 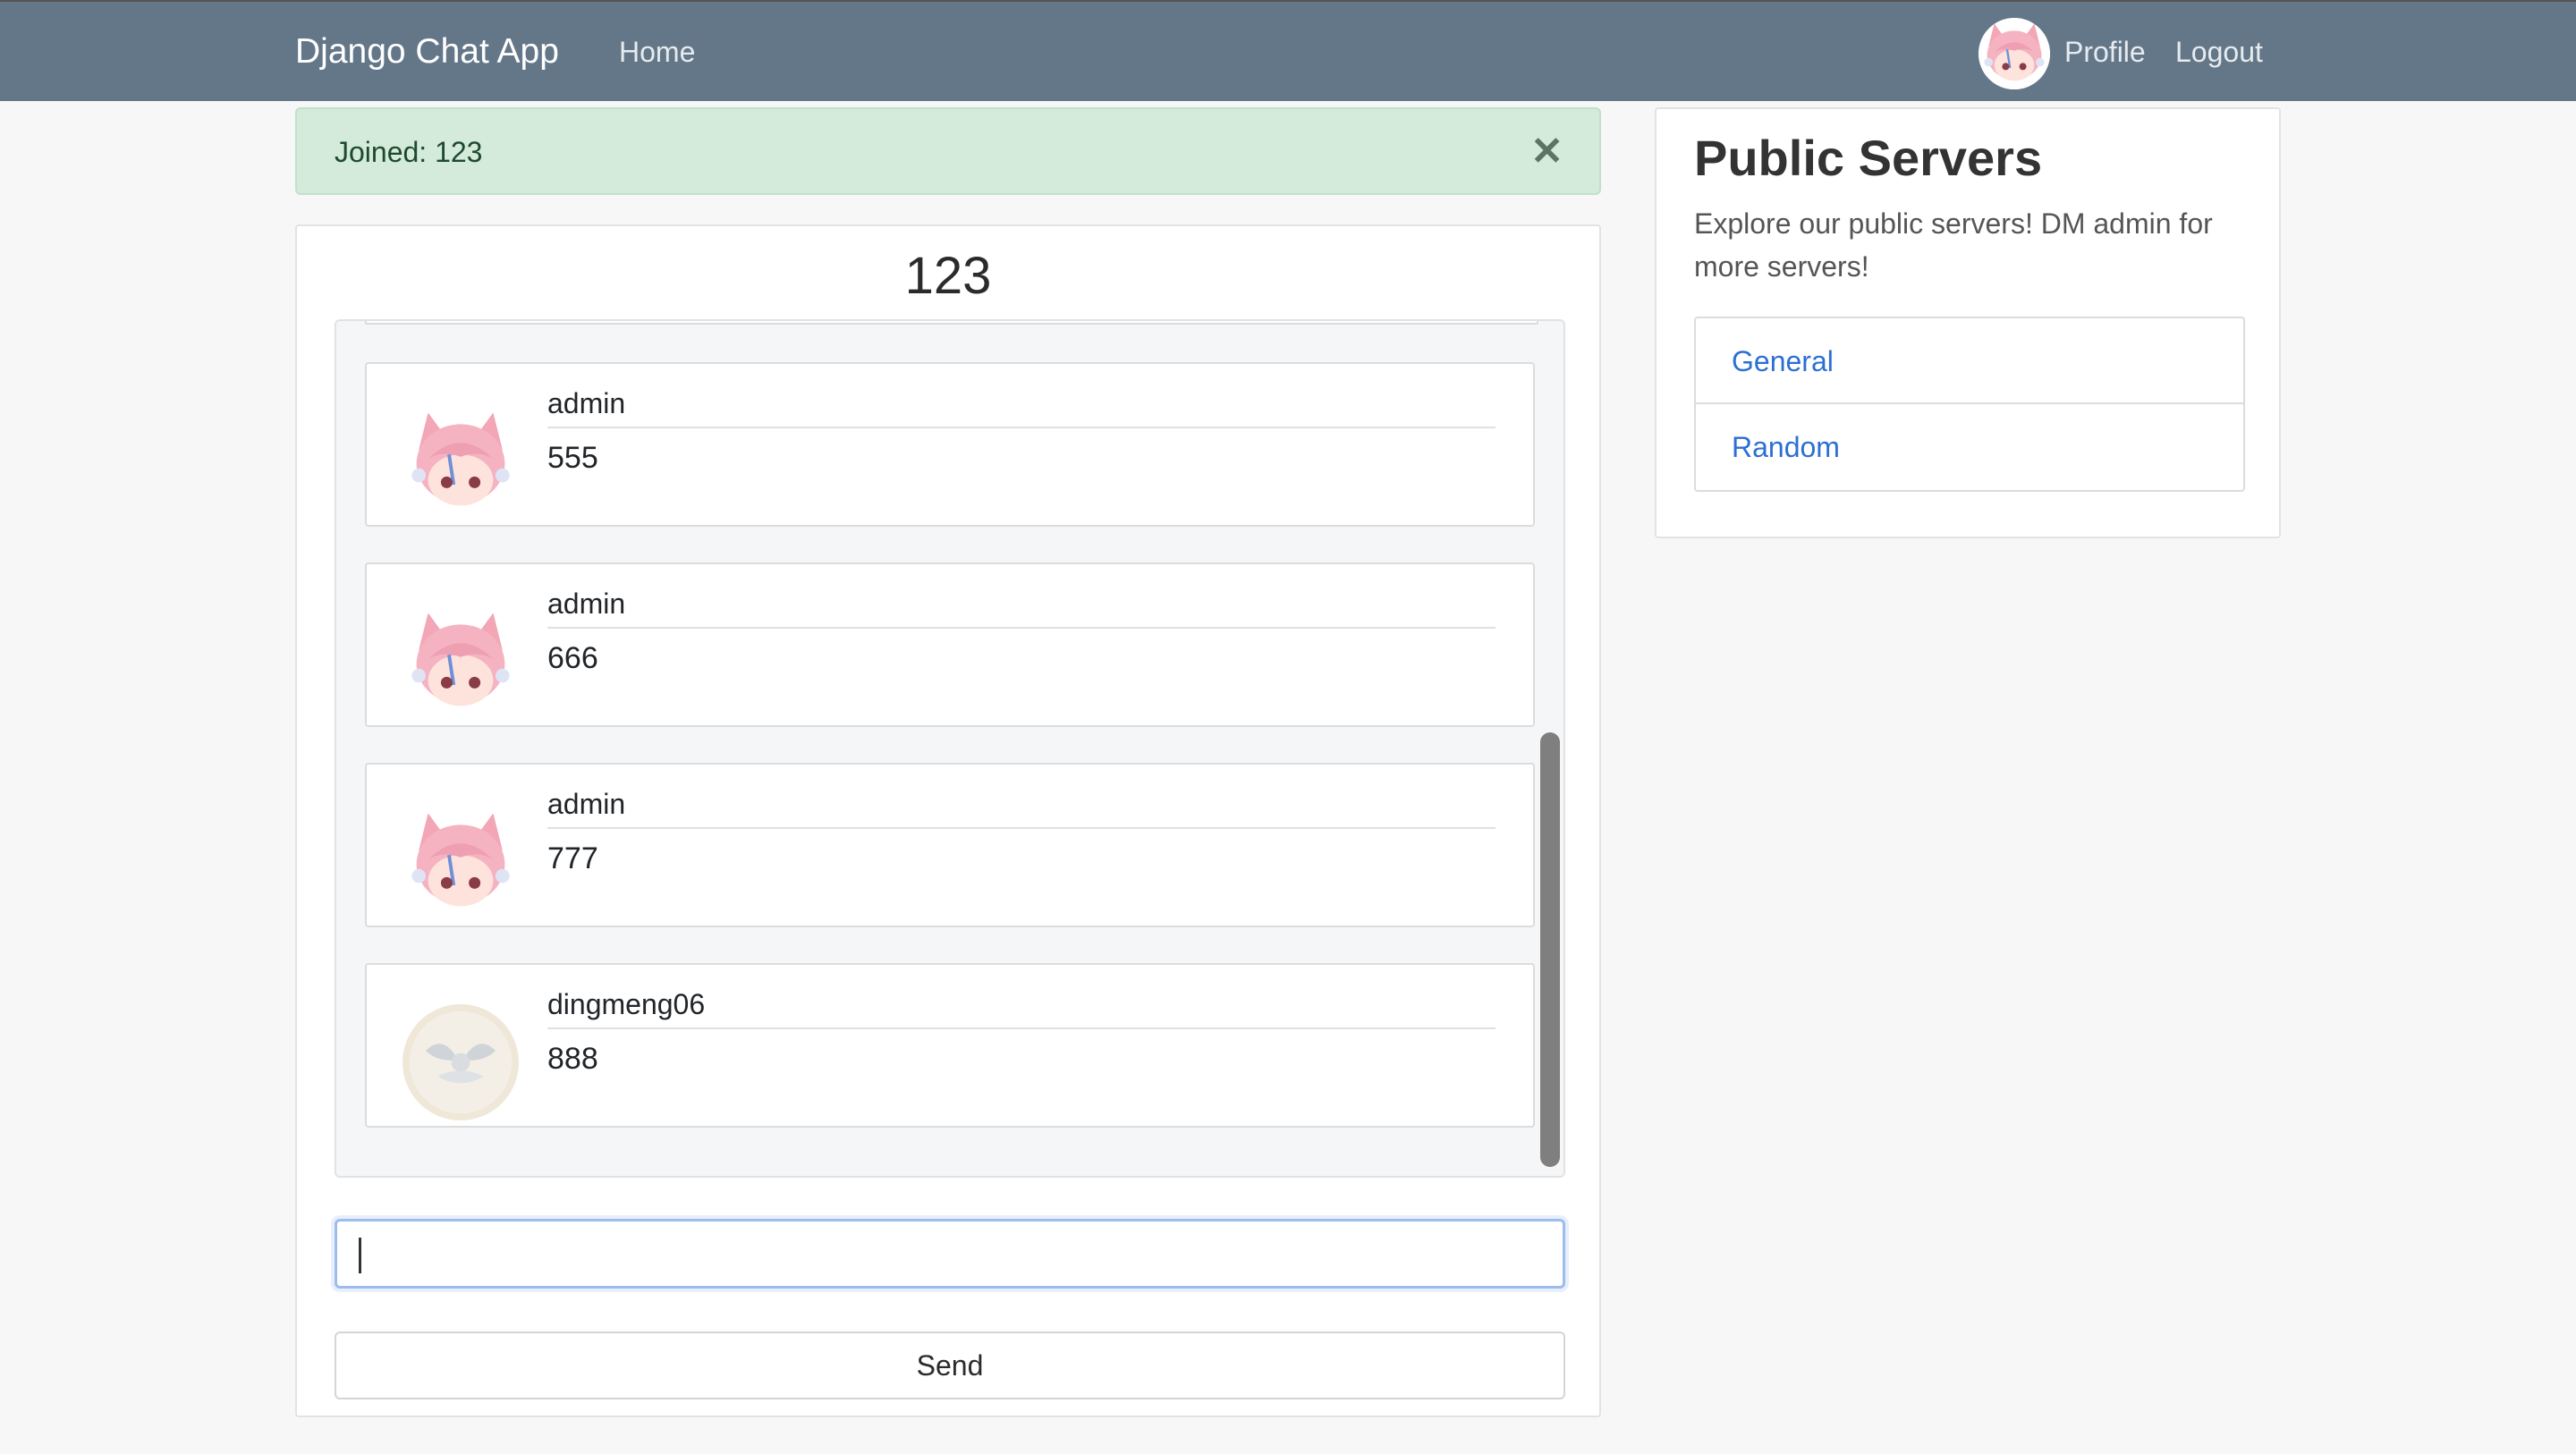 What do you see at coordinates (572, 458) in the screenshot?
I see `message-text: 555` at bounding box center [572, 458].